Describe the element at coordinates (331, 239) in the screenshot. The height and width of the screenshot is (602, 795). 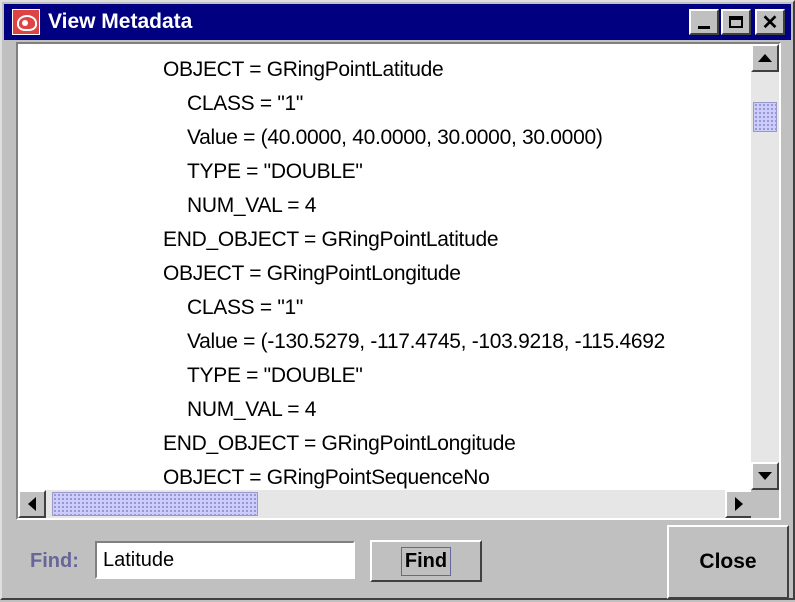
I see `metadata-line: END_OBJECT = GRingPointLatitude` at that location.